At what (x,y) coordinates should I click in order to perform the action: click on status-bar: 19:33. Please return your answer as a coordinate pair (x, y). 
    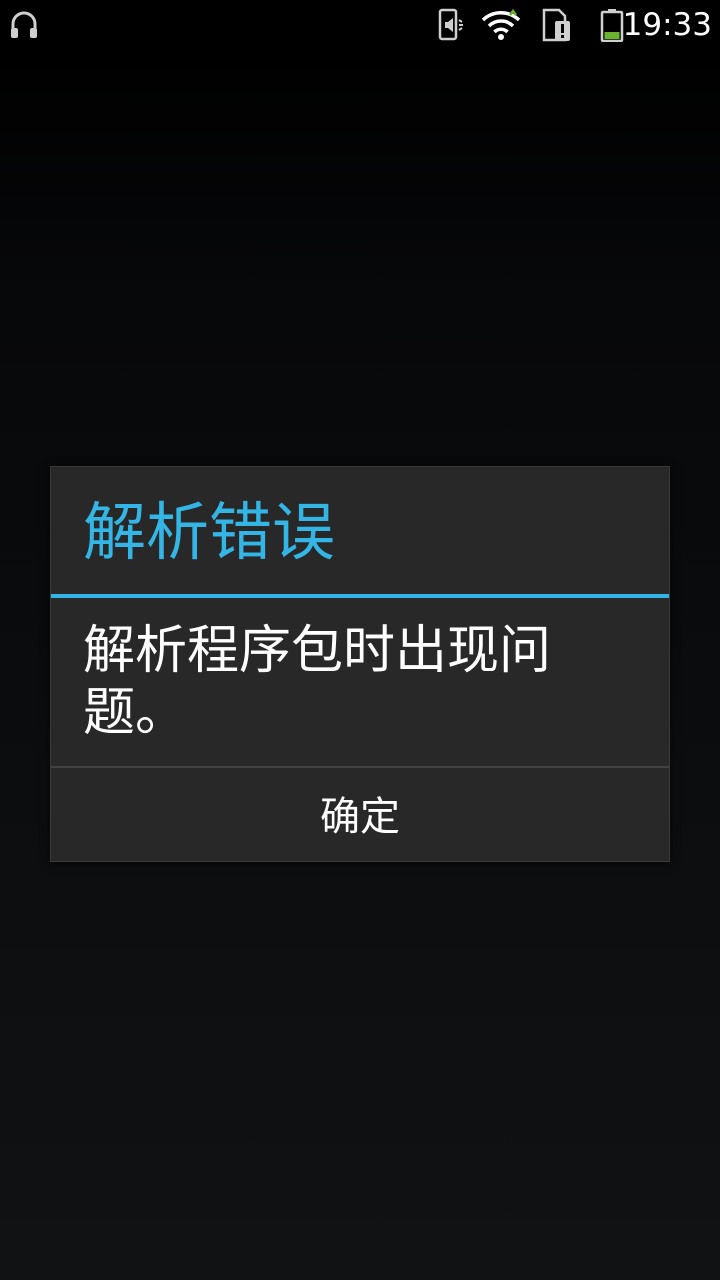
    Looking at the image, I should click on (360, 25).